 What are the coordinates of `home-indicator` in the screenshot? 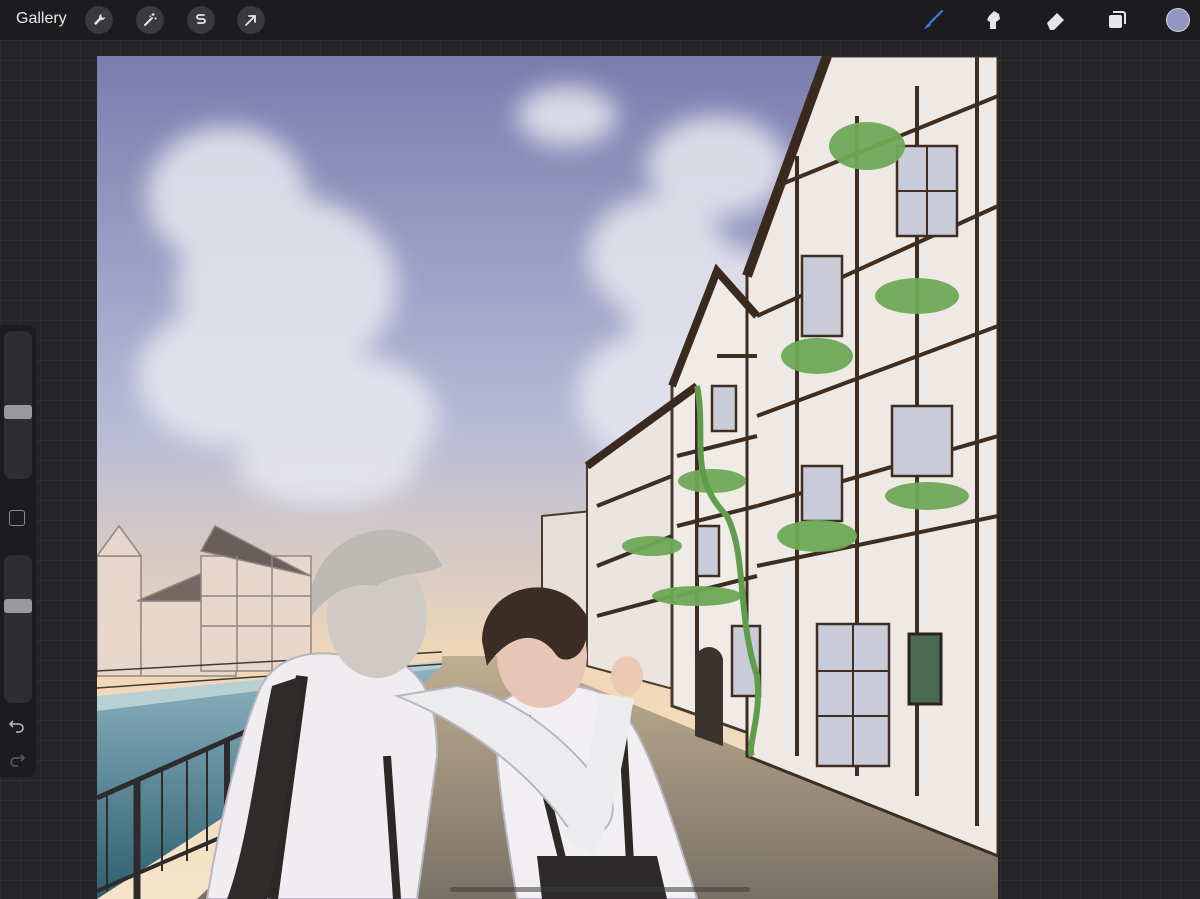 It's located at (600, 889).